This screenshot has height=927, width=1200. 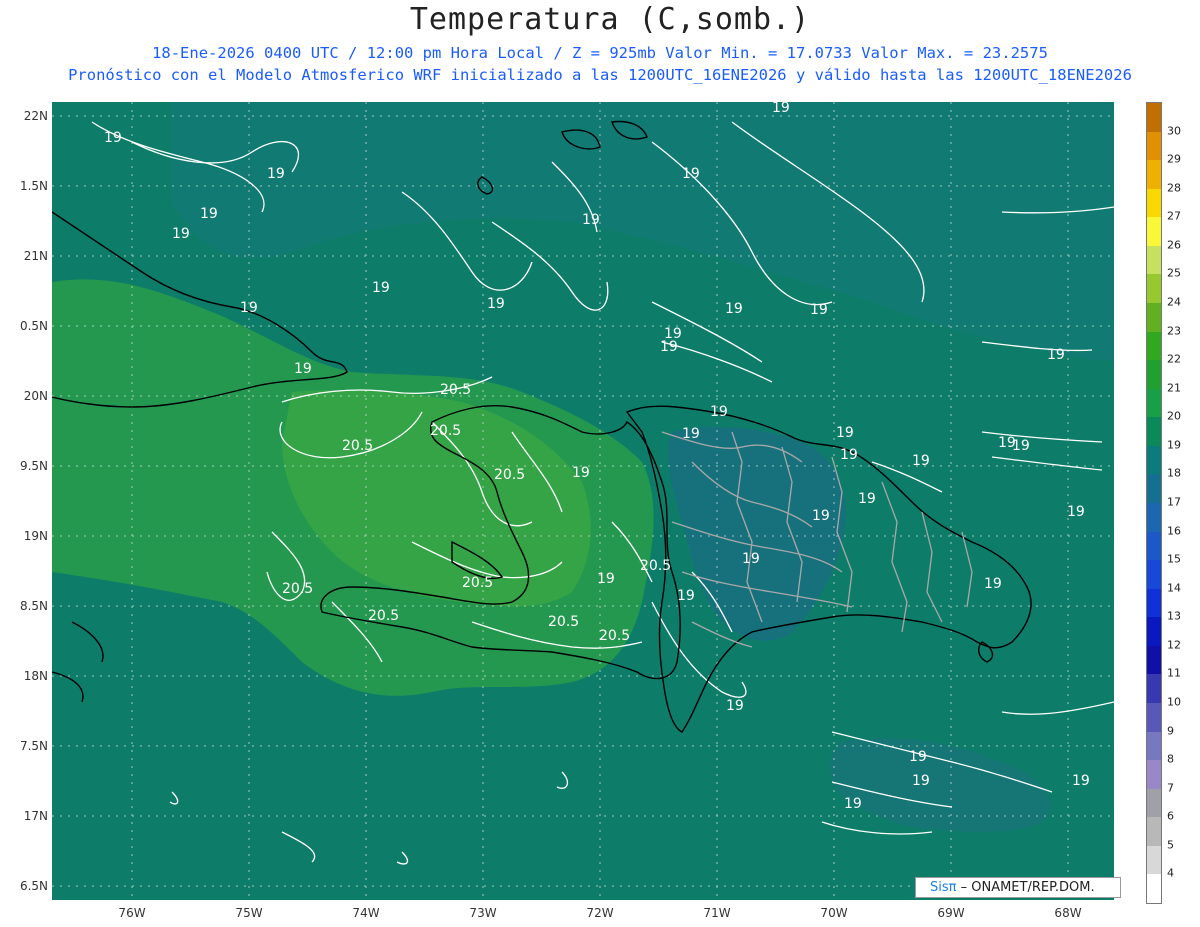 What do you see at coordinates (1174, 645) in the screenshot?
I see `colorbar-label: 12` at bounding box center [1174, 645].